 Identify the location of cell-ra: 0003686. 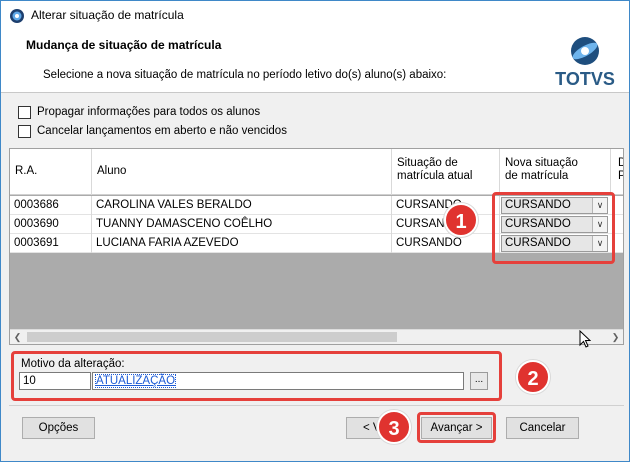
(51, 205).